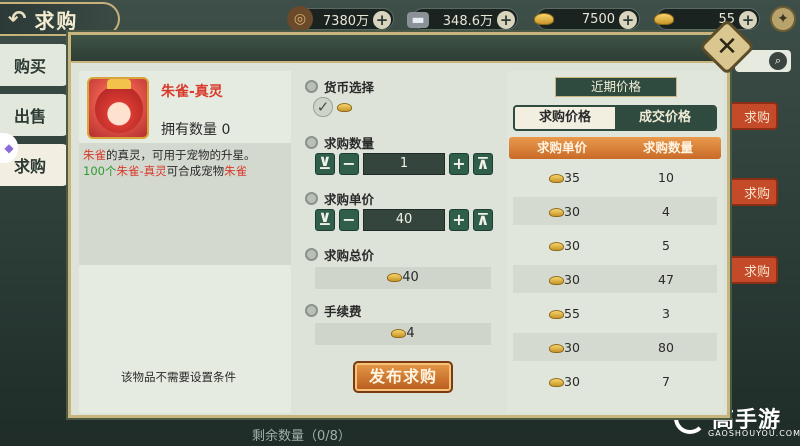  What do you see at coordinates (325, 220) in the screenshot?
I see `price-min-button: ⊻` at bounding box center [325, 220].